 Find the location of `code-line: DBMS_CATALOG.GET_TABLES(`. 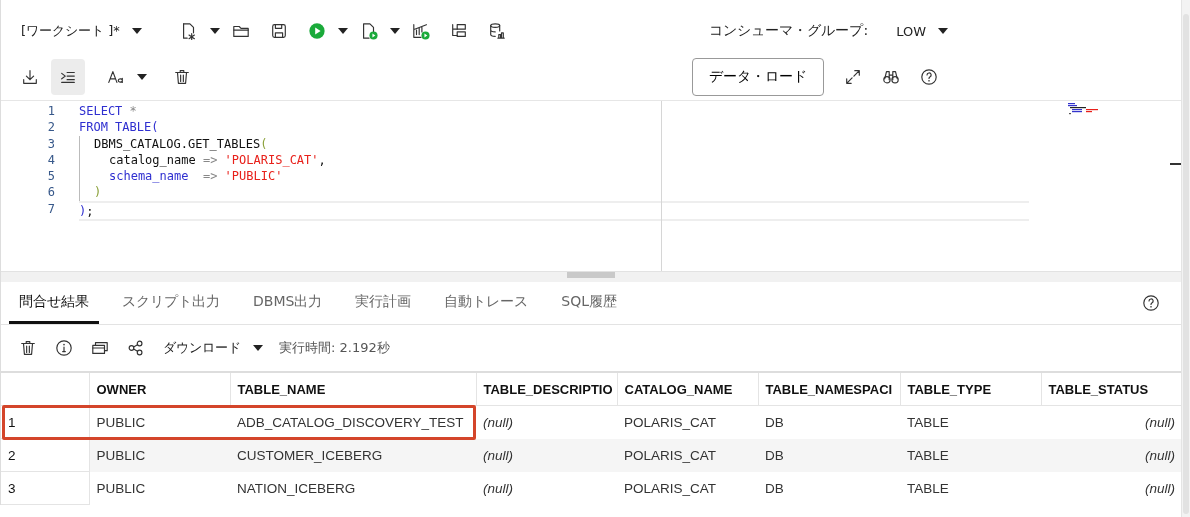

code-line: DBMS_CATALOG.GET_TABLES( is located at coordinates (181, 143).